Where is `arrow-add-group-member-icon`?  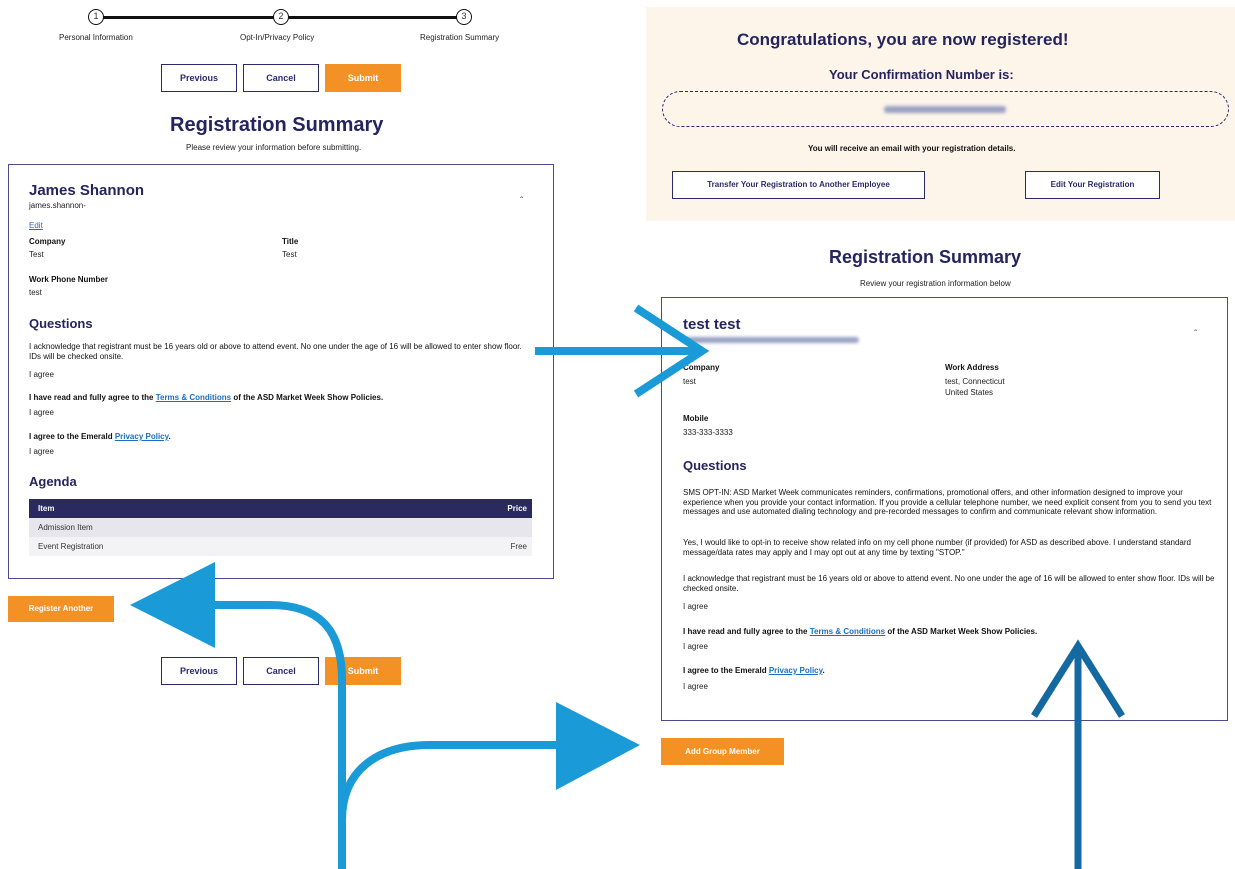 arrow-add-group-member-icon is located at coordinates (489, 761).